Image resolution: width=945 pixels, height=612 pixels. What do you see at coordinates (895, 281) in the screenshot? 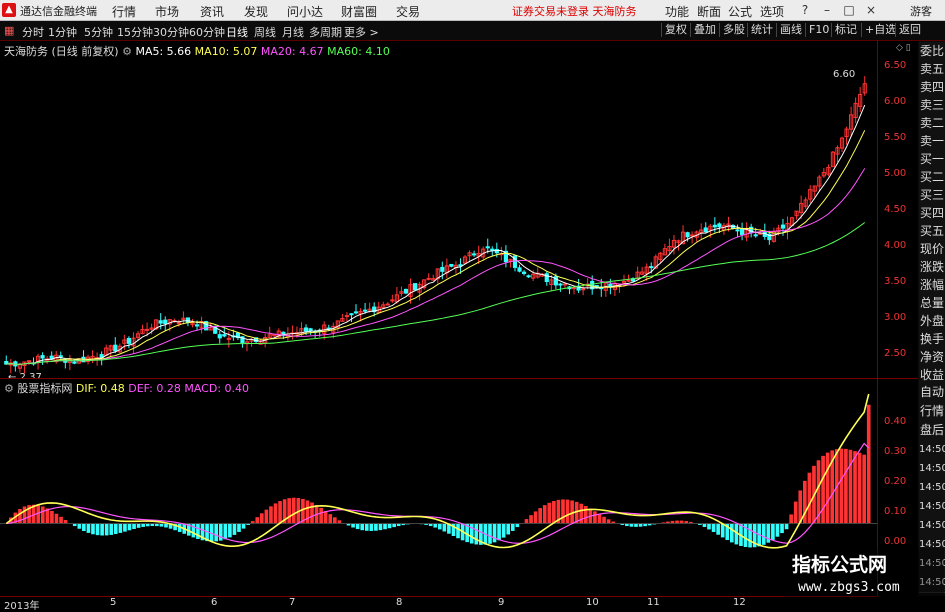
I see `price-label-350: 3.50` at bounding box center [895, 281].